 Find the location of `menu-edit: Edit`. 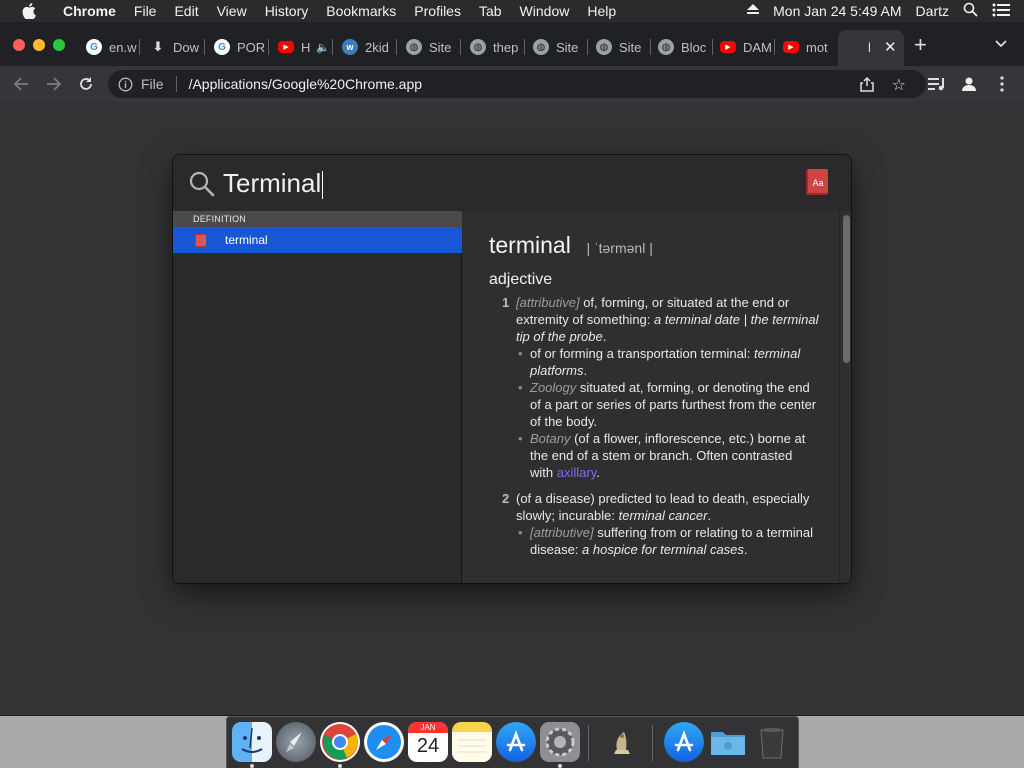

menu-edit: Edit is located at coordinates (186, 11).